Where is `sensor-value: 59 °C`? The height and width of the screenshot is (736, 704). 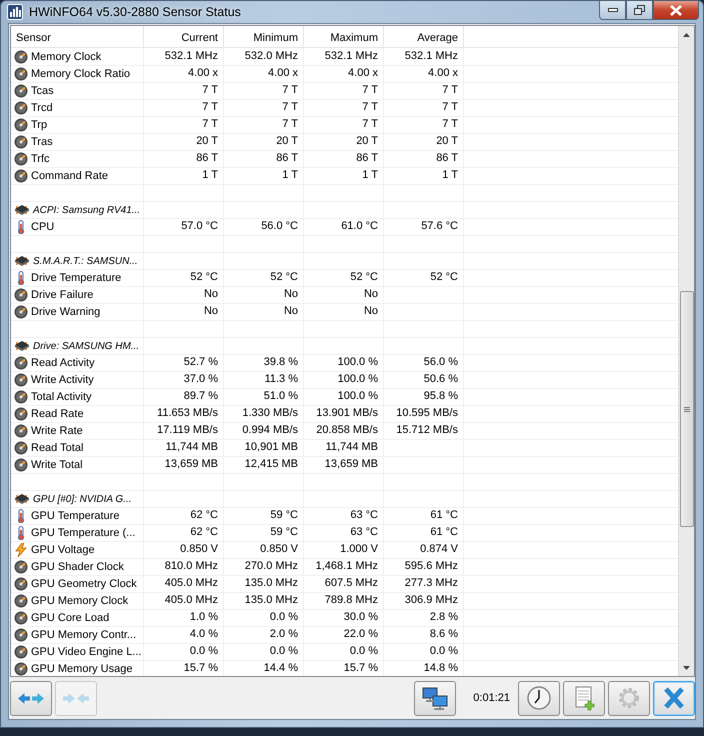 sensor-value: 59 °C is located at coordinates (284, 515).